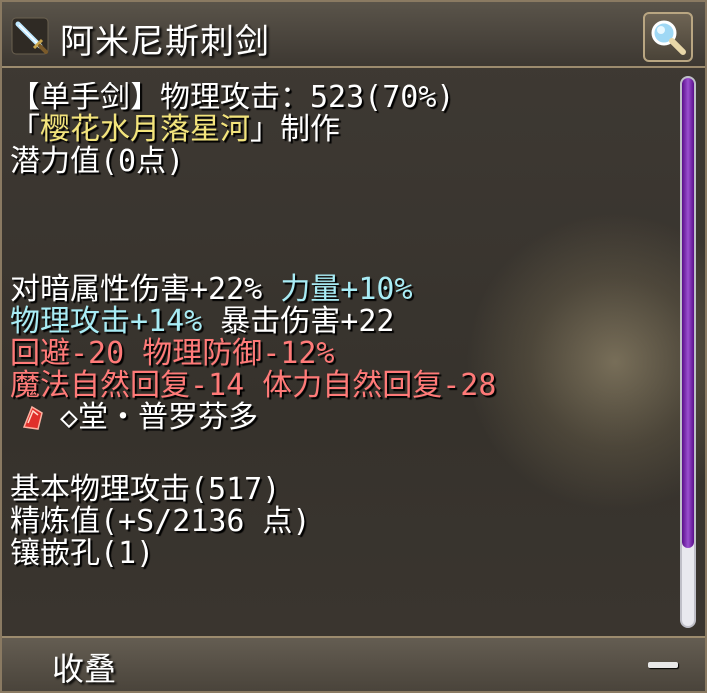  What do you see at coordinates (82, 553) in the screenshot?
I see `slots-line: 镶嵌孔(1)` at bounding box center [82, 553].